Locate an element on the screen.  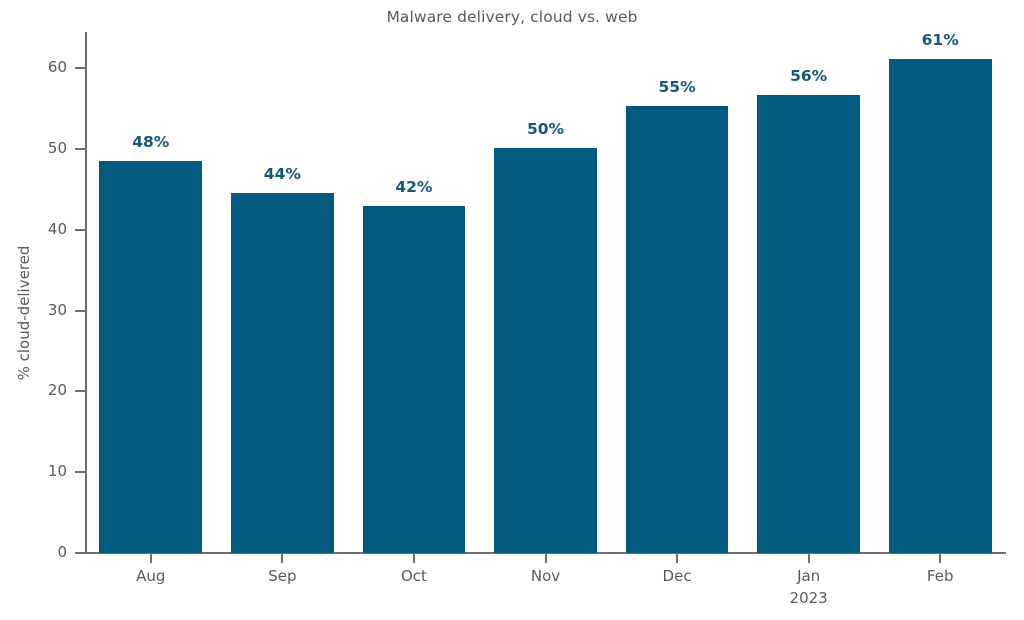
y-axis-tick-label: 40 is located at coordinates (57, 228).